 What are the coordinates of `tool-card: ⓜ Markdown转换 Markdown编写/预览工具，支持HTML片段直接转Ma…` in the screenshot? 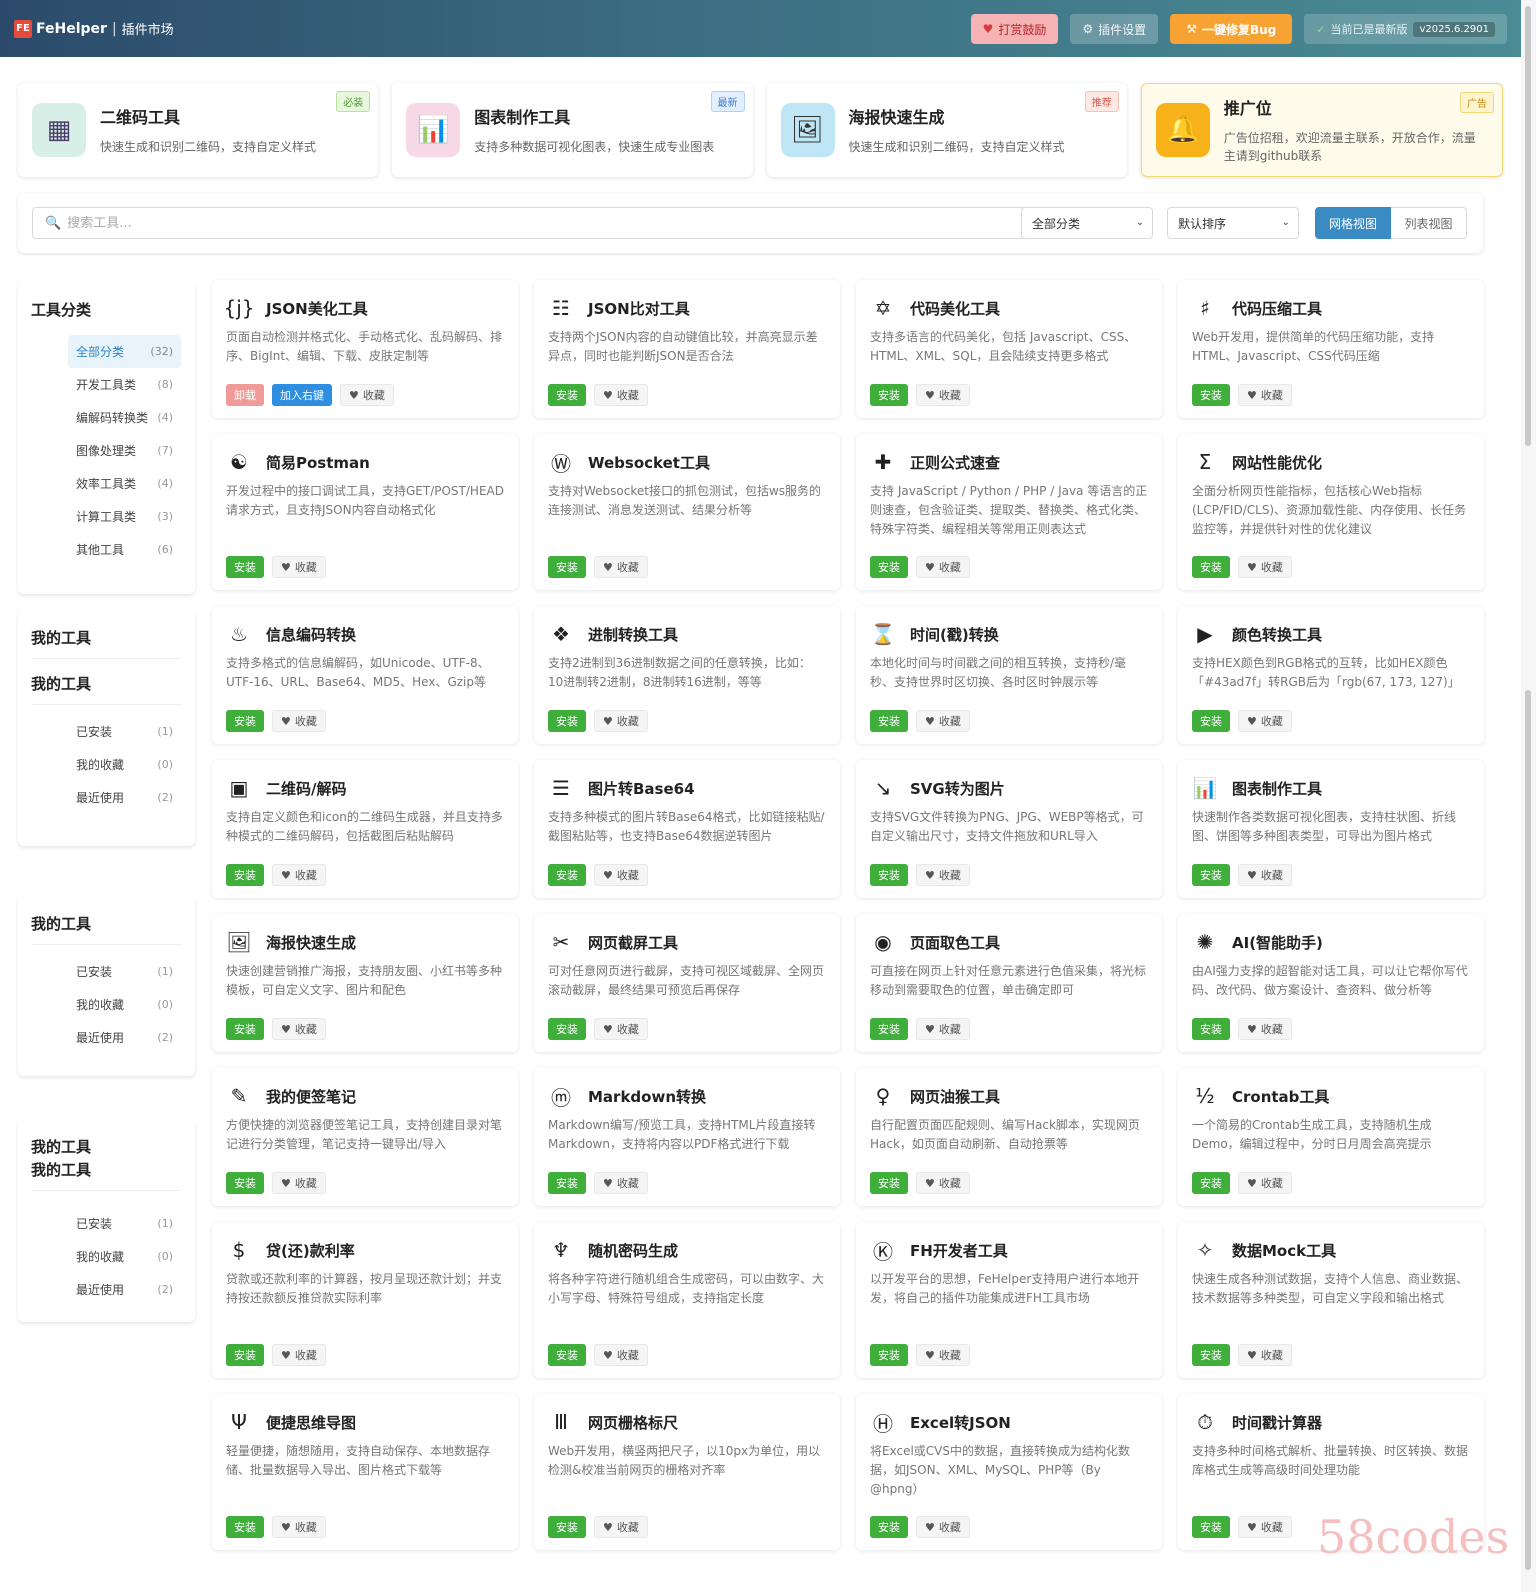 It's located at (687, 1137).